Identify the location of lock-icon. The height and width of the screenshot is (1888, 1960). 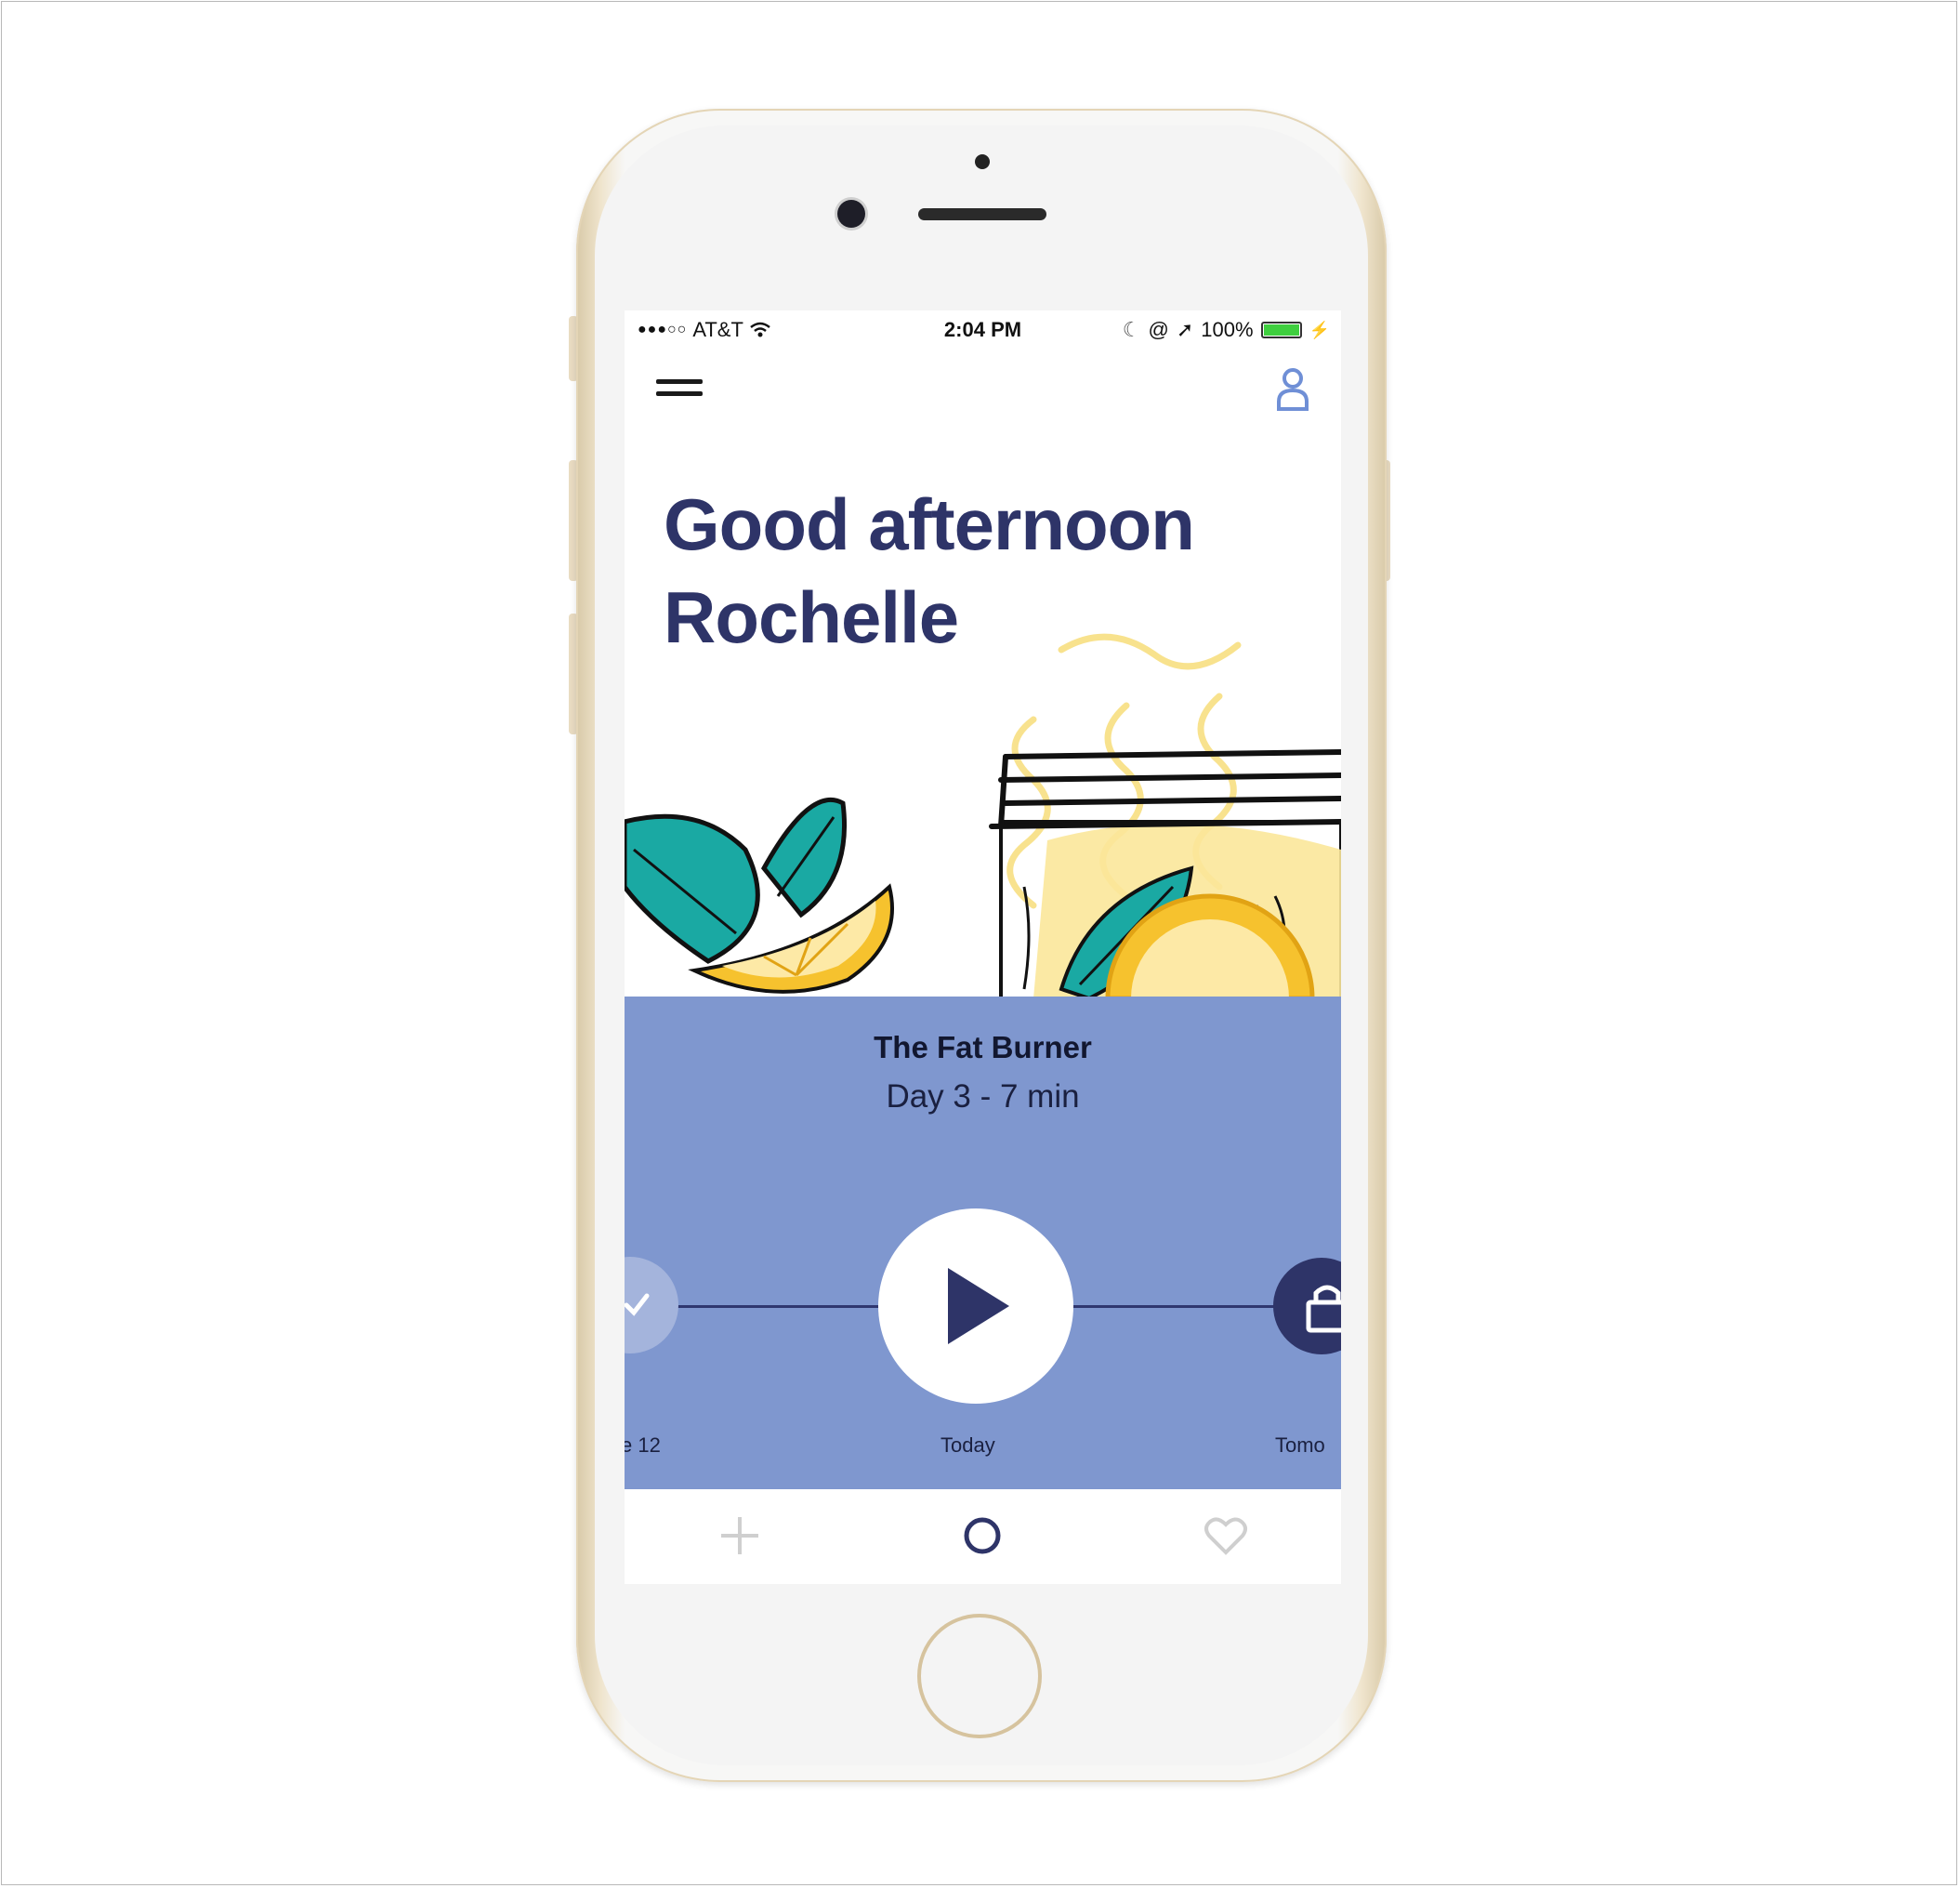
(1324, 1309).